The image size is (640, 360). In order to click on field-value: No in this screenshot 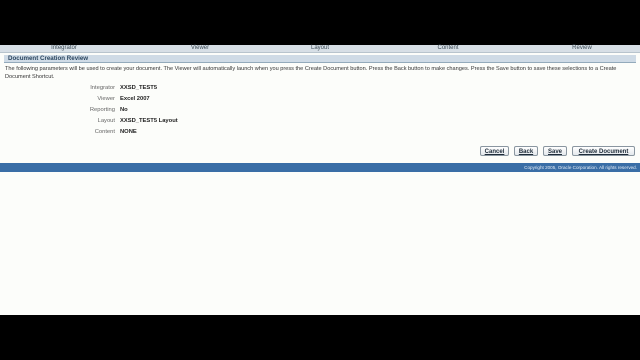, I will do `click(124, 110)`.